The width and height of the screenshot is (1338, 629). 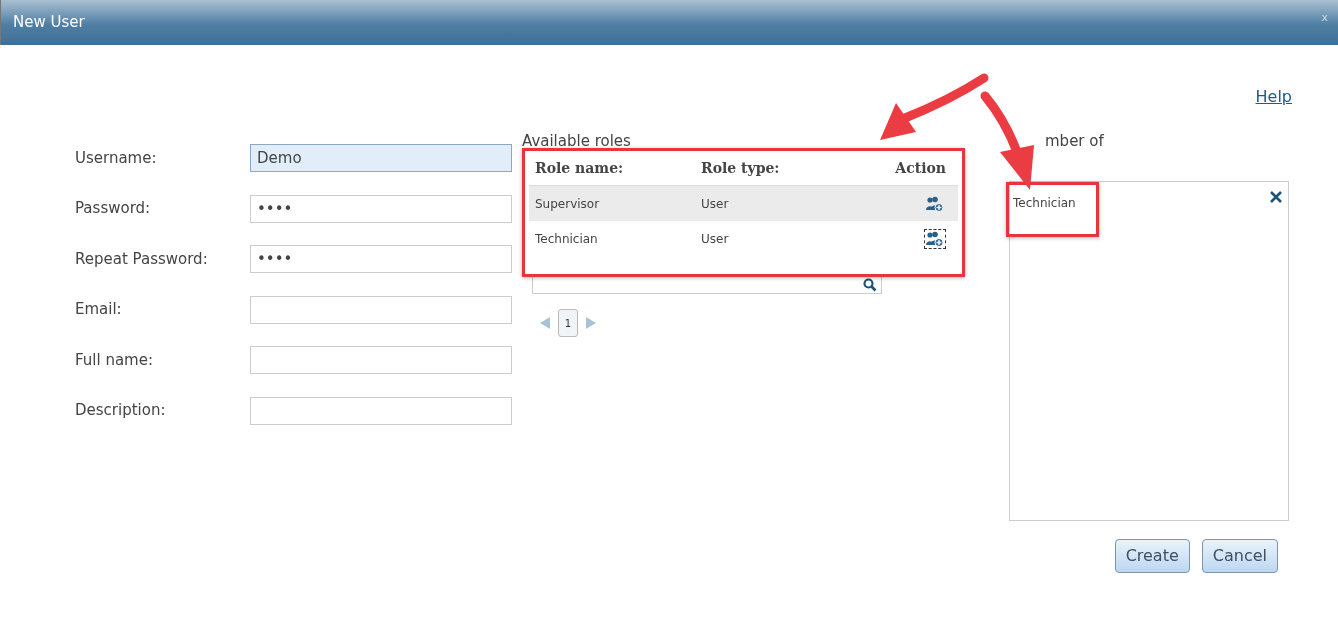 I want to click on table-row: Supervisor User, so click(x=743, y=203).